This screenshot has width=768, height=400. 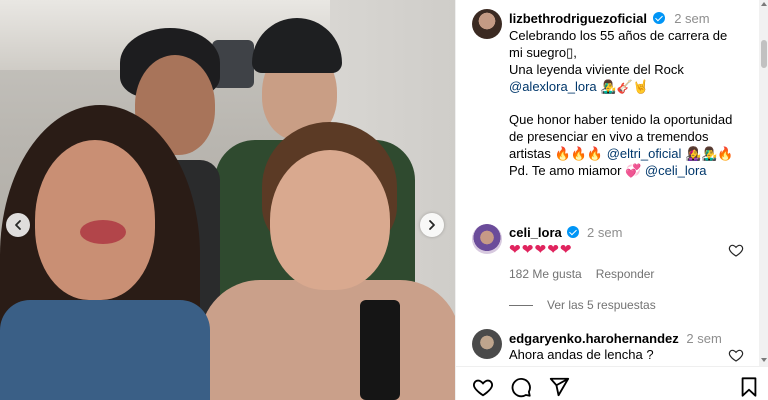 I want to click on bookmark-icon, so click(x=749, y=387).